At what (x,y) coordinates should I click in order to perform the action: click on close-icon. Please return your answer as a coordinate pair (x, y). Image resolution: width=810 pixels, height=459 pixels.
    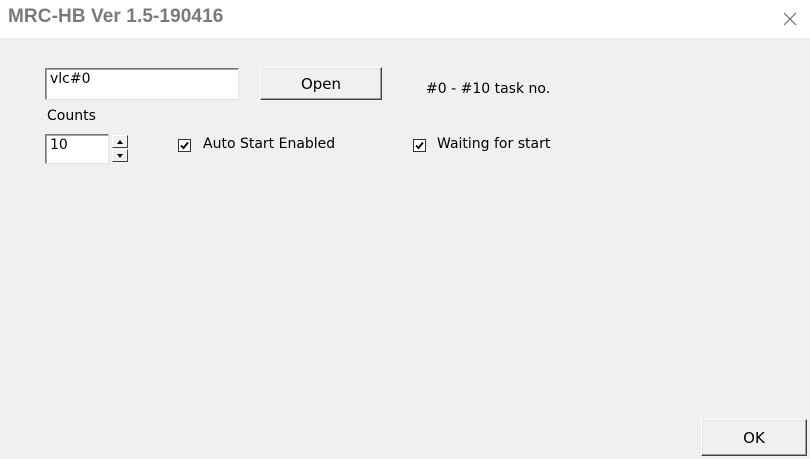
    Looking at the image, I should click on (790, 19).